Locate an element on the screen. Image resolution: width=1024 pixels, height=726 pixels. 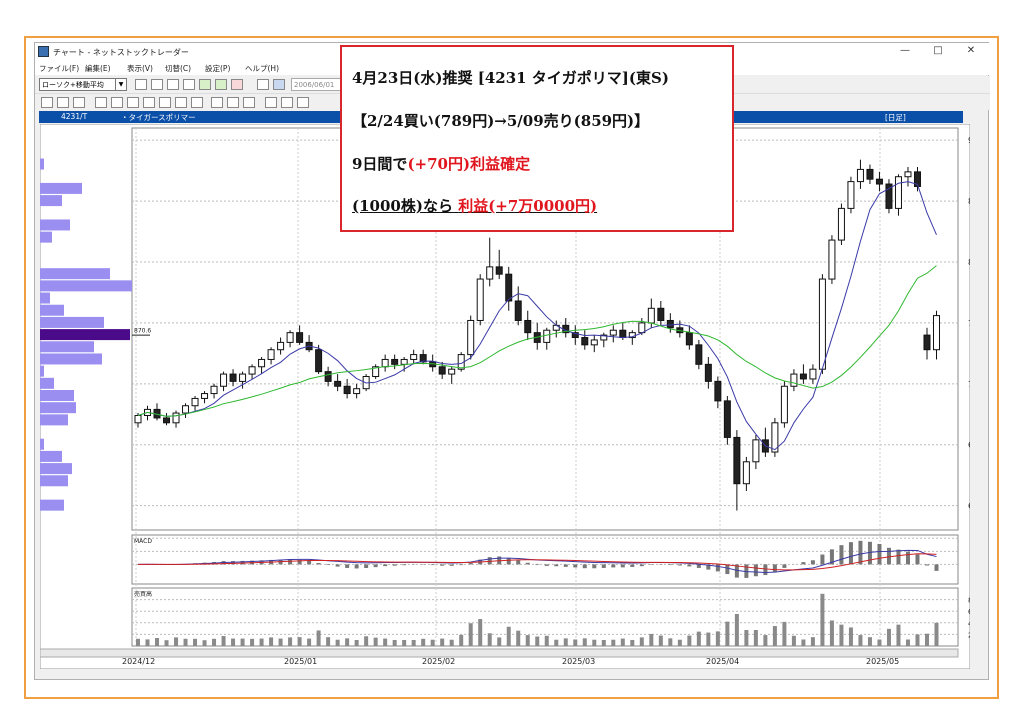
tool-crosshair-icon is located at coordinates (249, 102).